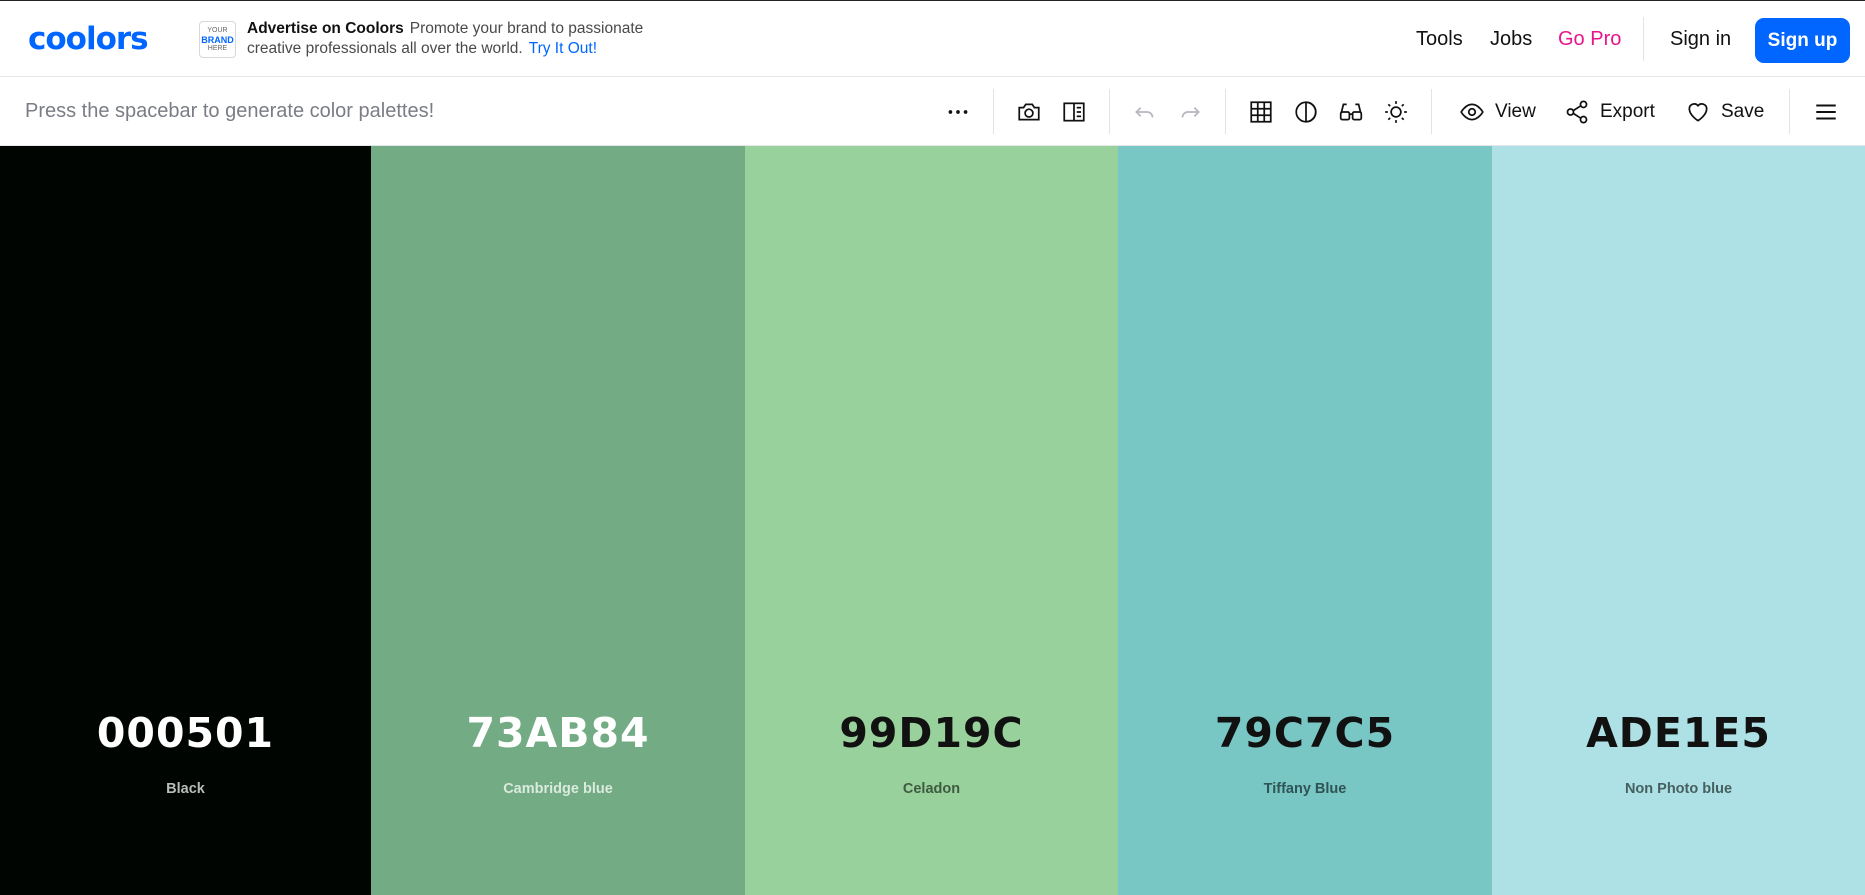 The height and width of the screenshot is (895, 1865). Describe the element at coordinates (1074, 112) in the screenshot. I see `split-view-icon` at that location.